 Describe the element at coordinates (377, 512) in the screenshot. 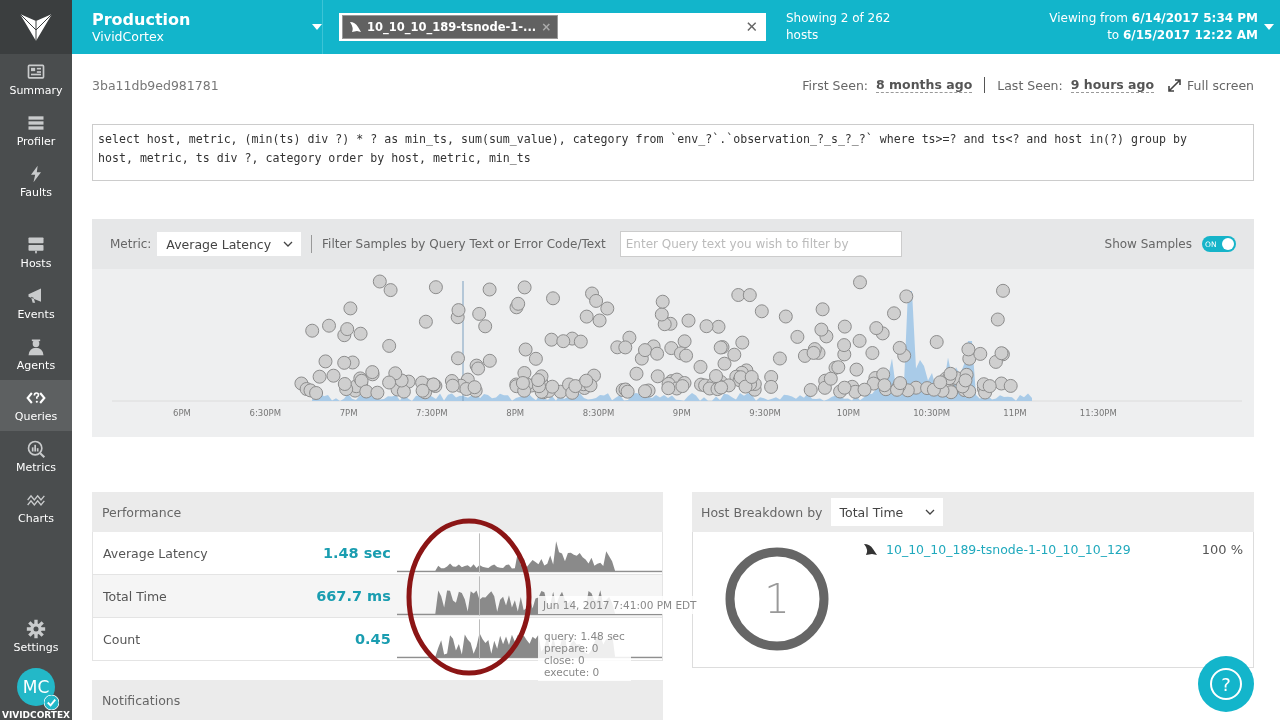

I see `performance-header: Performance` at that location.